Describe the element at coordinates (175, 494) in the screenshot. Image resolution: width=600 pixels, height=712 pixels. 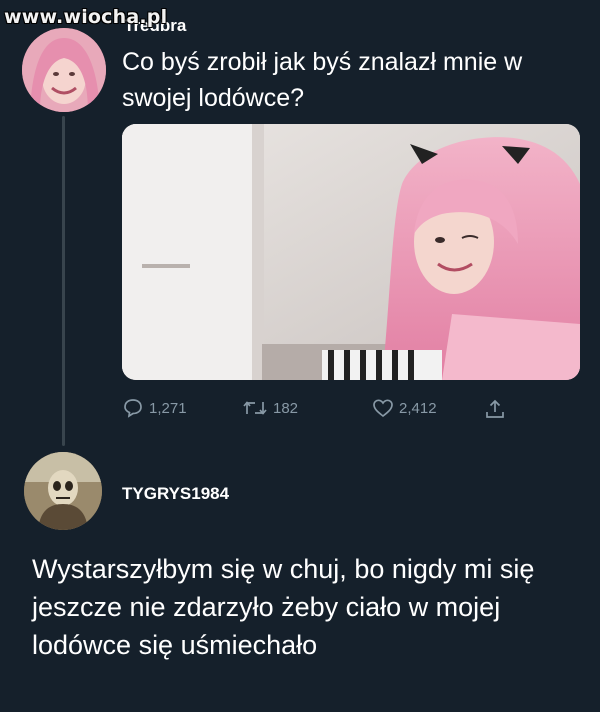
I see `reply-author-username: TYGRYS1984` at that location.